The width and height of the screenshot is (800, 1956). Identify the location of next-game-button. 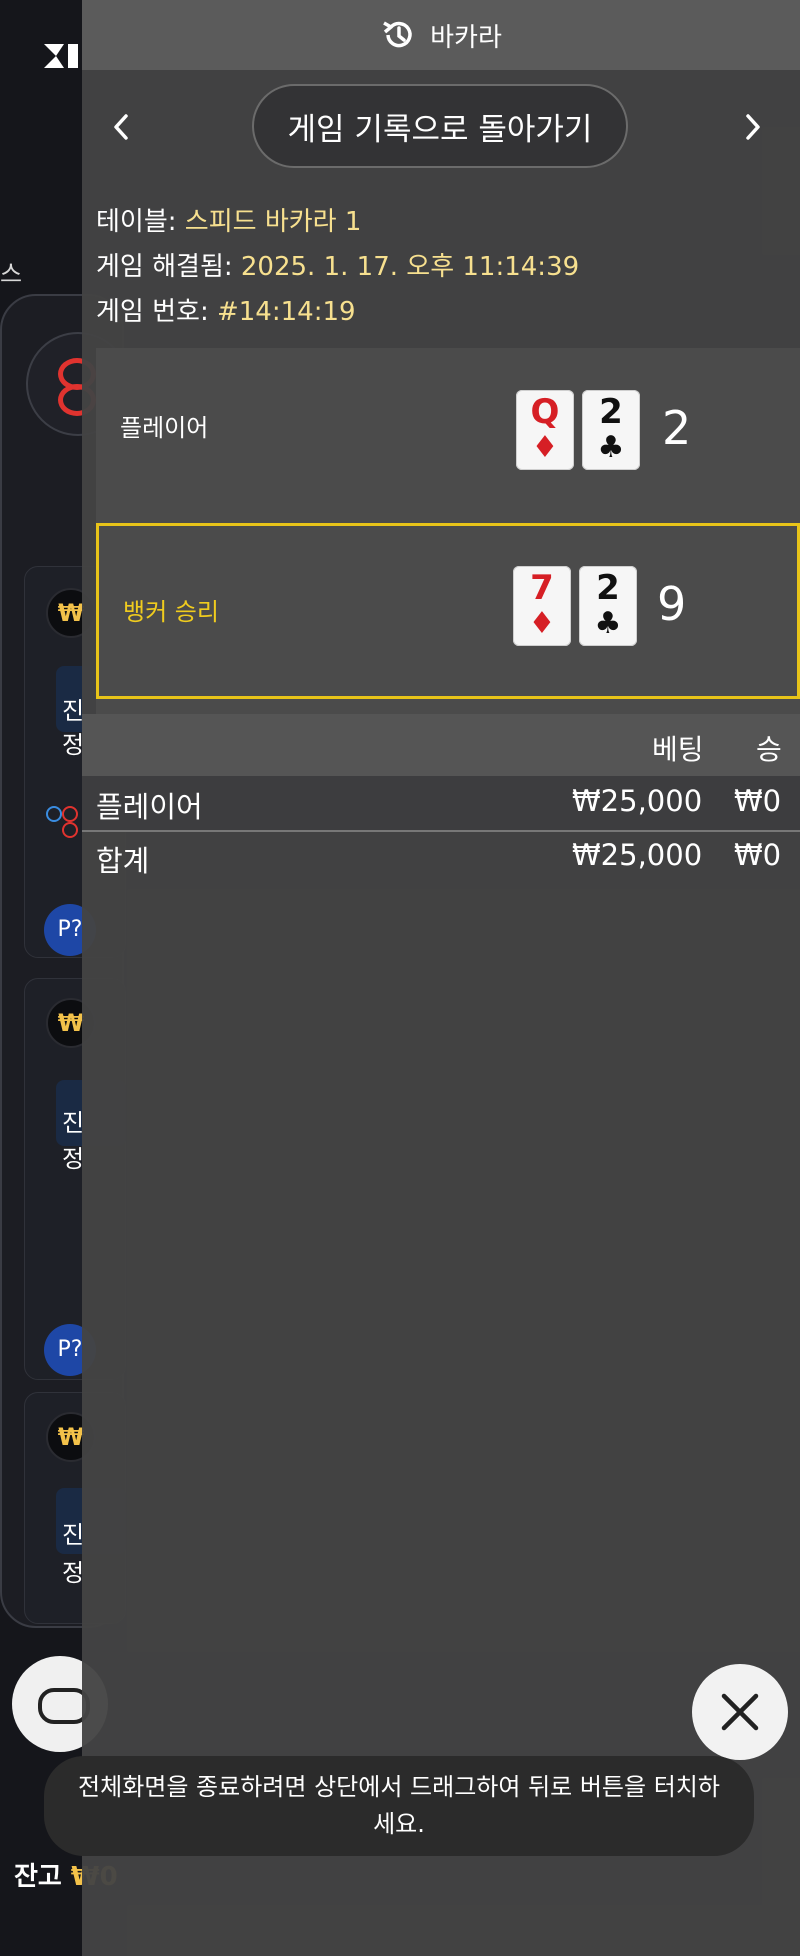
(753, 127).